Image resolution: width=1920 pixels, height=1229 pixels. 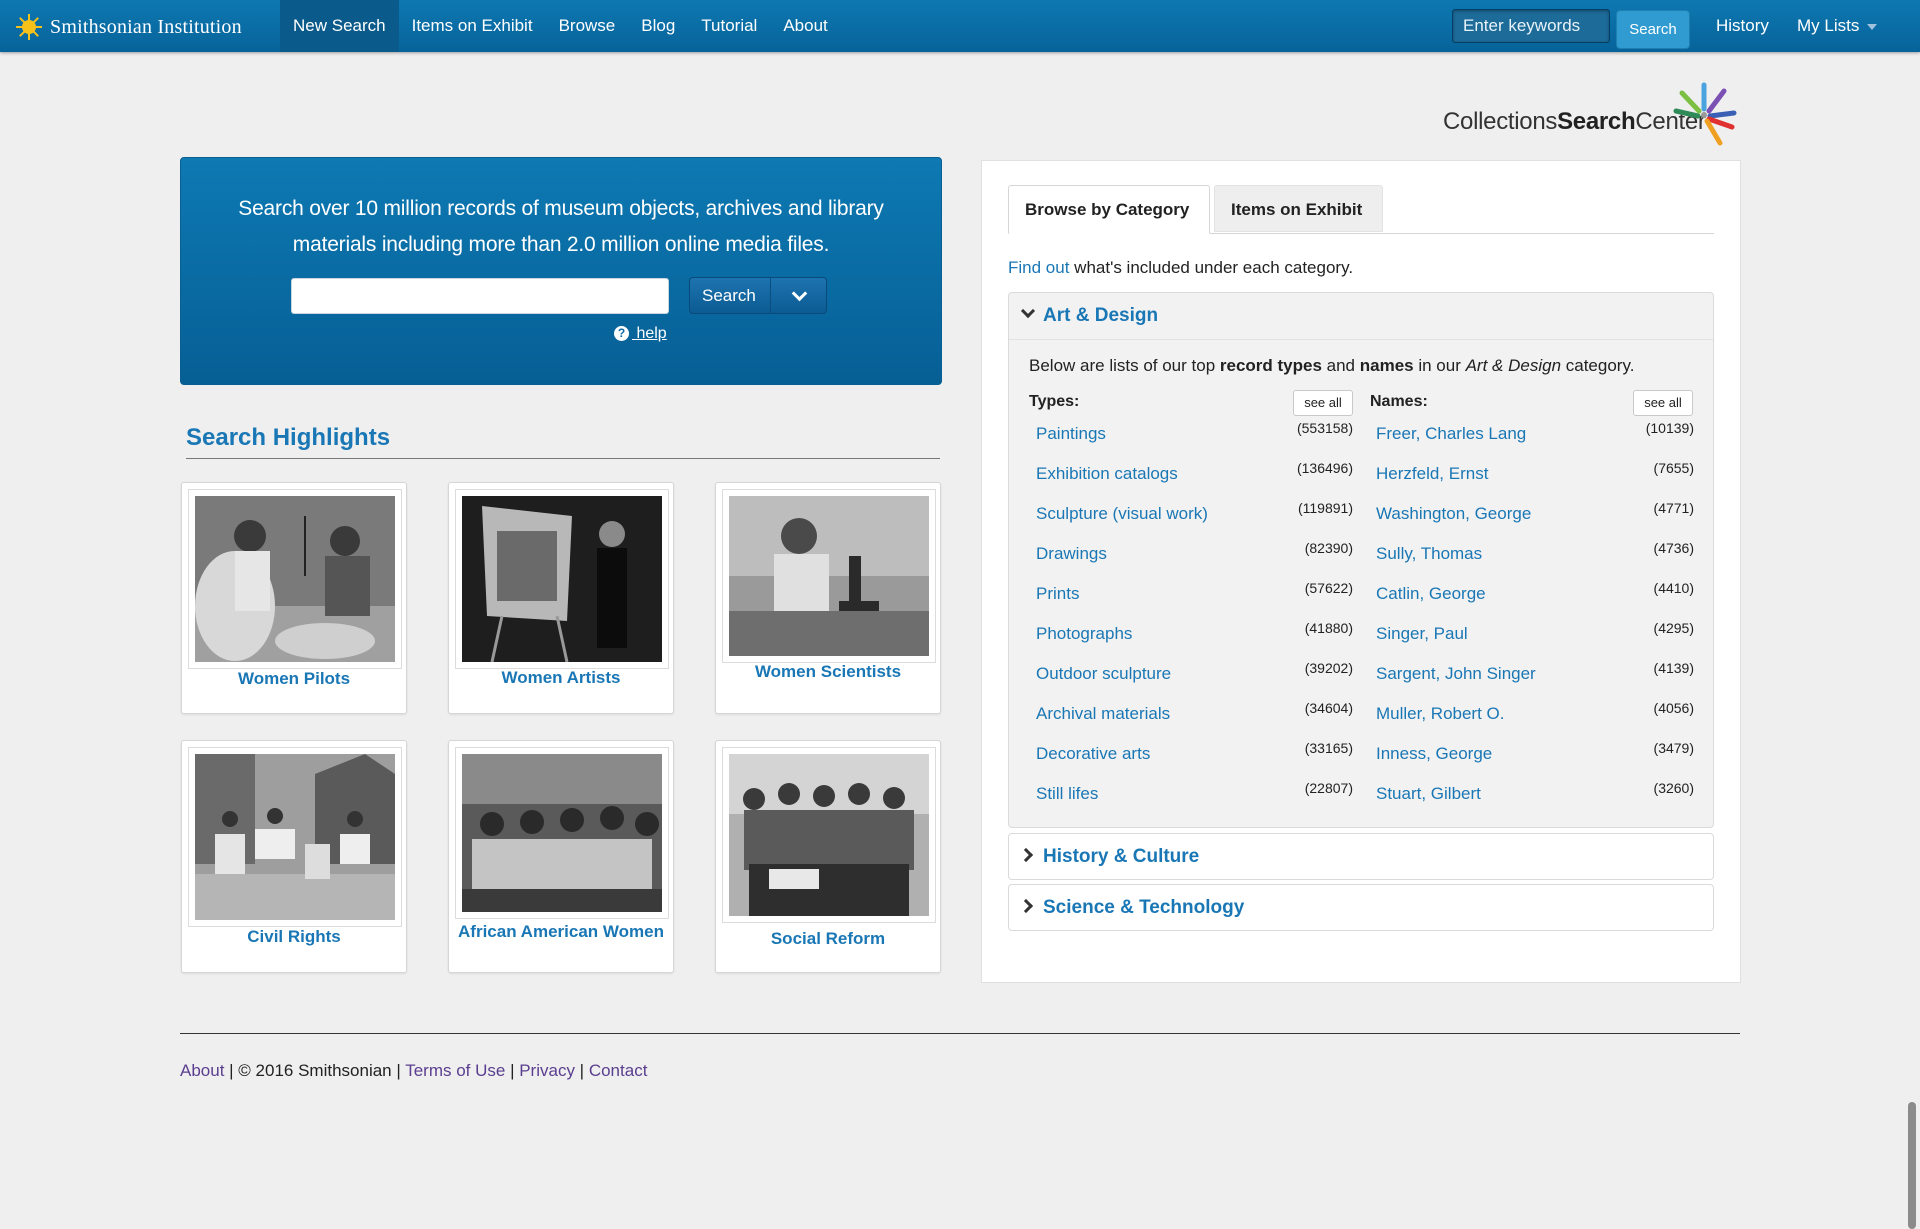 What do you see at coordinates (1328, 628) in the screenshot?
I see `type-count: (41880)` at bounding box center [1328, 628].